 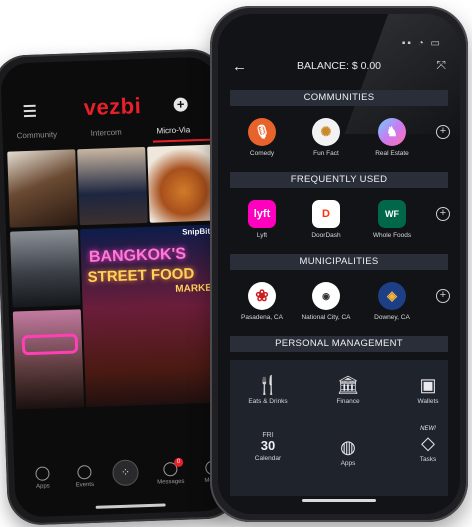 I want to click on sunglasses-overlay, so click(x=50, y=344).